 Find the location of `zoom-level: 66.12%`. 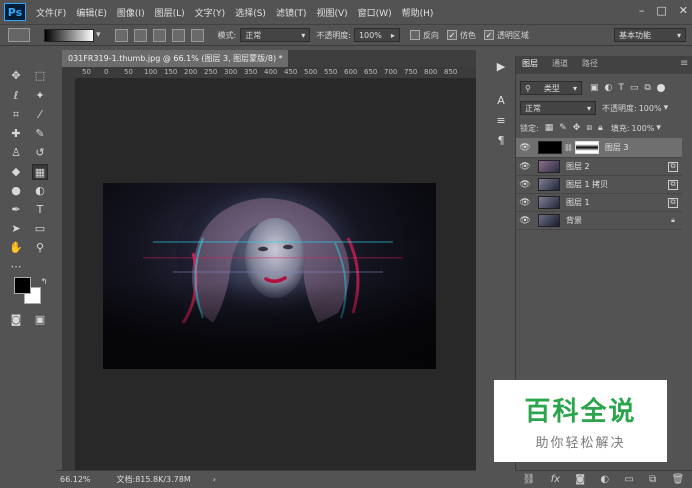

zoom-level: 66.12% is located at coordinates (75, 479).